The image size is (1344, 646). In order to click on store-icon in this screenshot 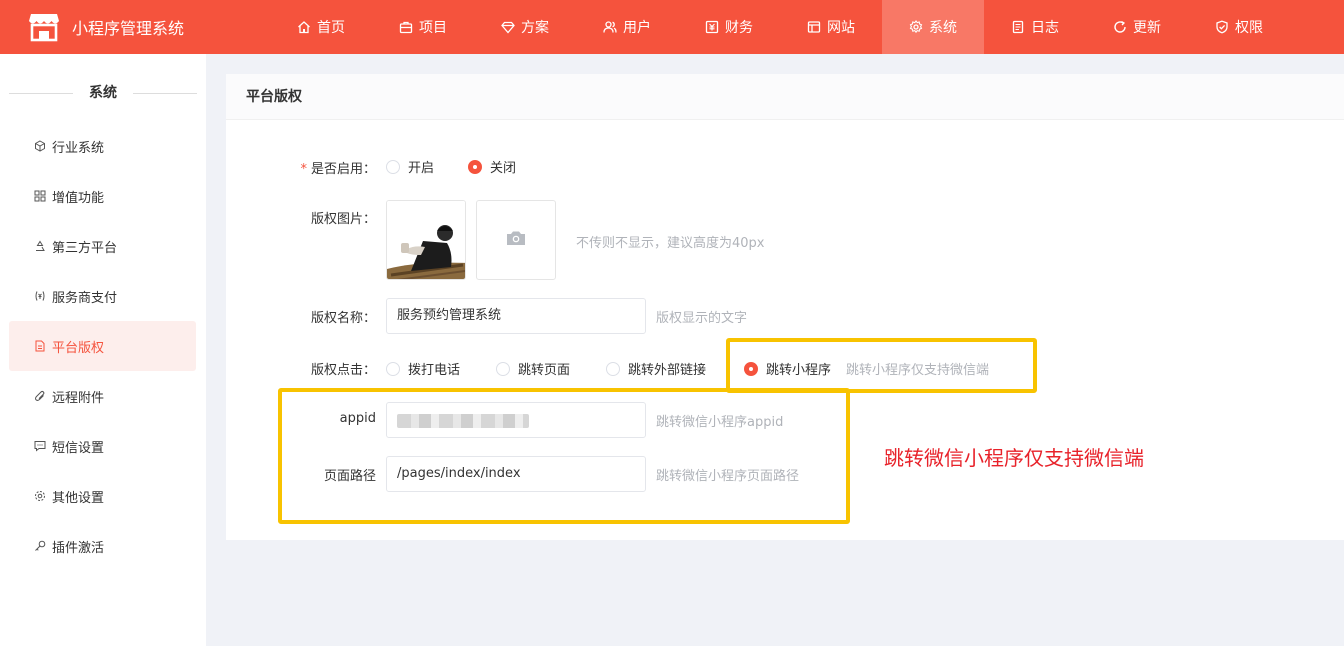, I will do `click(44, 27)`.